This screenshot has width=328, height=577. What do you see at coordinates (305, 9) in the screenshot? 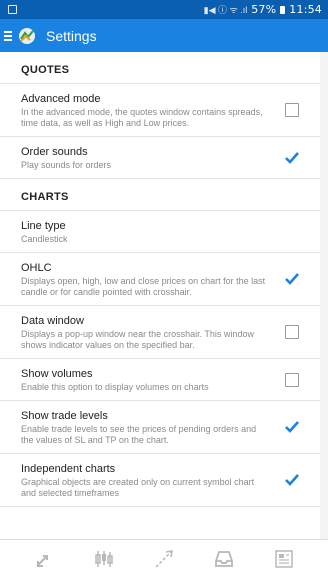
I see `clock: 11:54` at bounding box center [305, 9].